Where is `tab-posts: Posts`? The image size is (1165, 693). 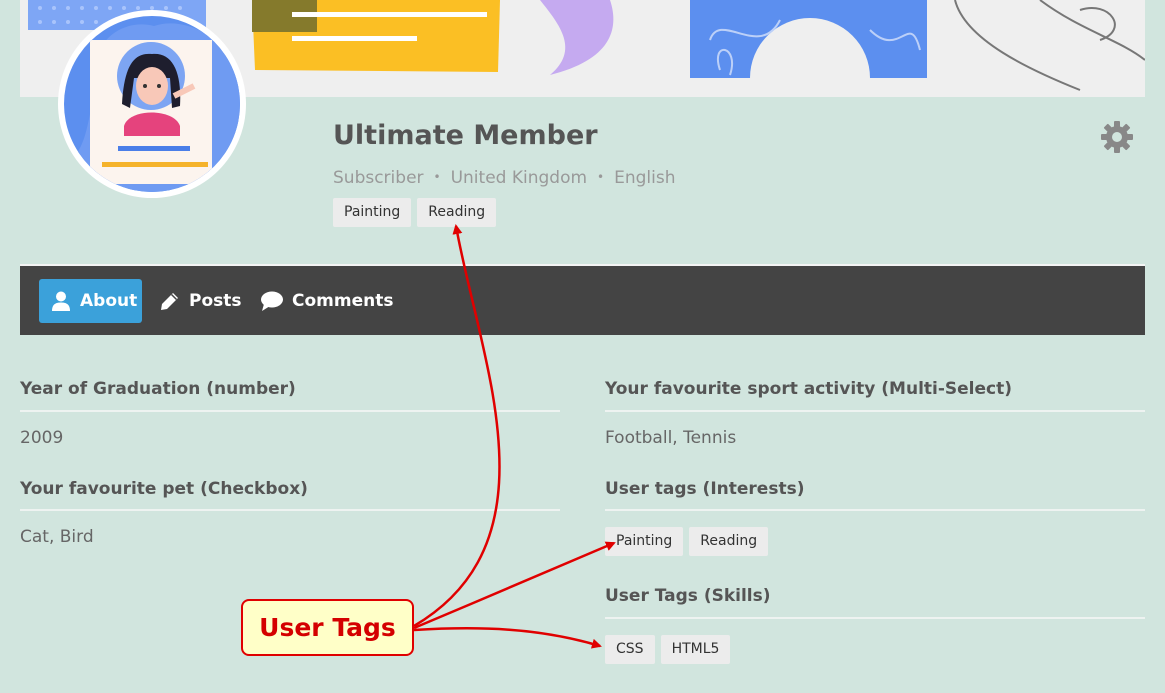 tab-posts: Posts is located at coordinates (200, 301).